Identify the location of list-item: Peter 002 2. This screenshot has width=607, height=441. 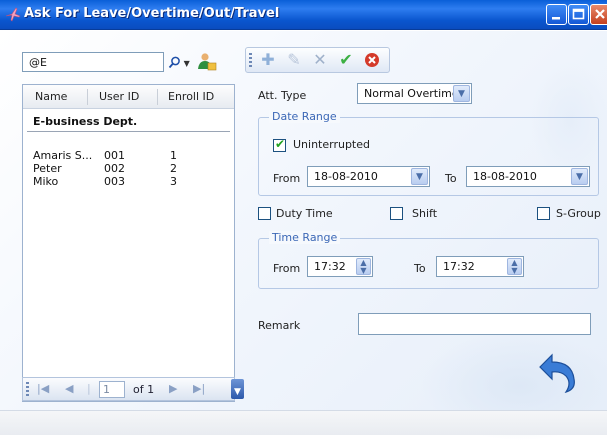
(133, 168).